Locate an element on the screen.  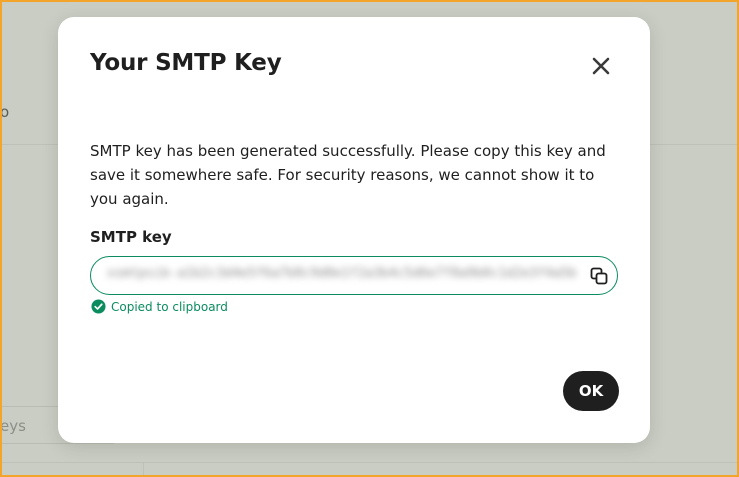
background-divider-vertical is located at coordinates (143, 469).